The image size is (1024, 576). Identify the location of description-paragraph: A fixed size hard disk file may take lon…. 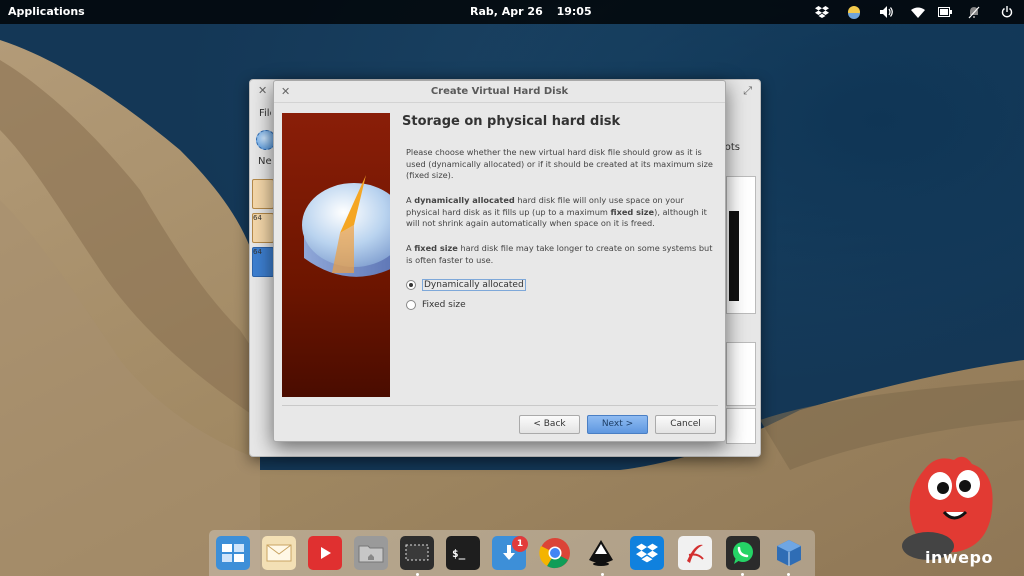
(559, 254).